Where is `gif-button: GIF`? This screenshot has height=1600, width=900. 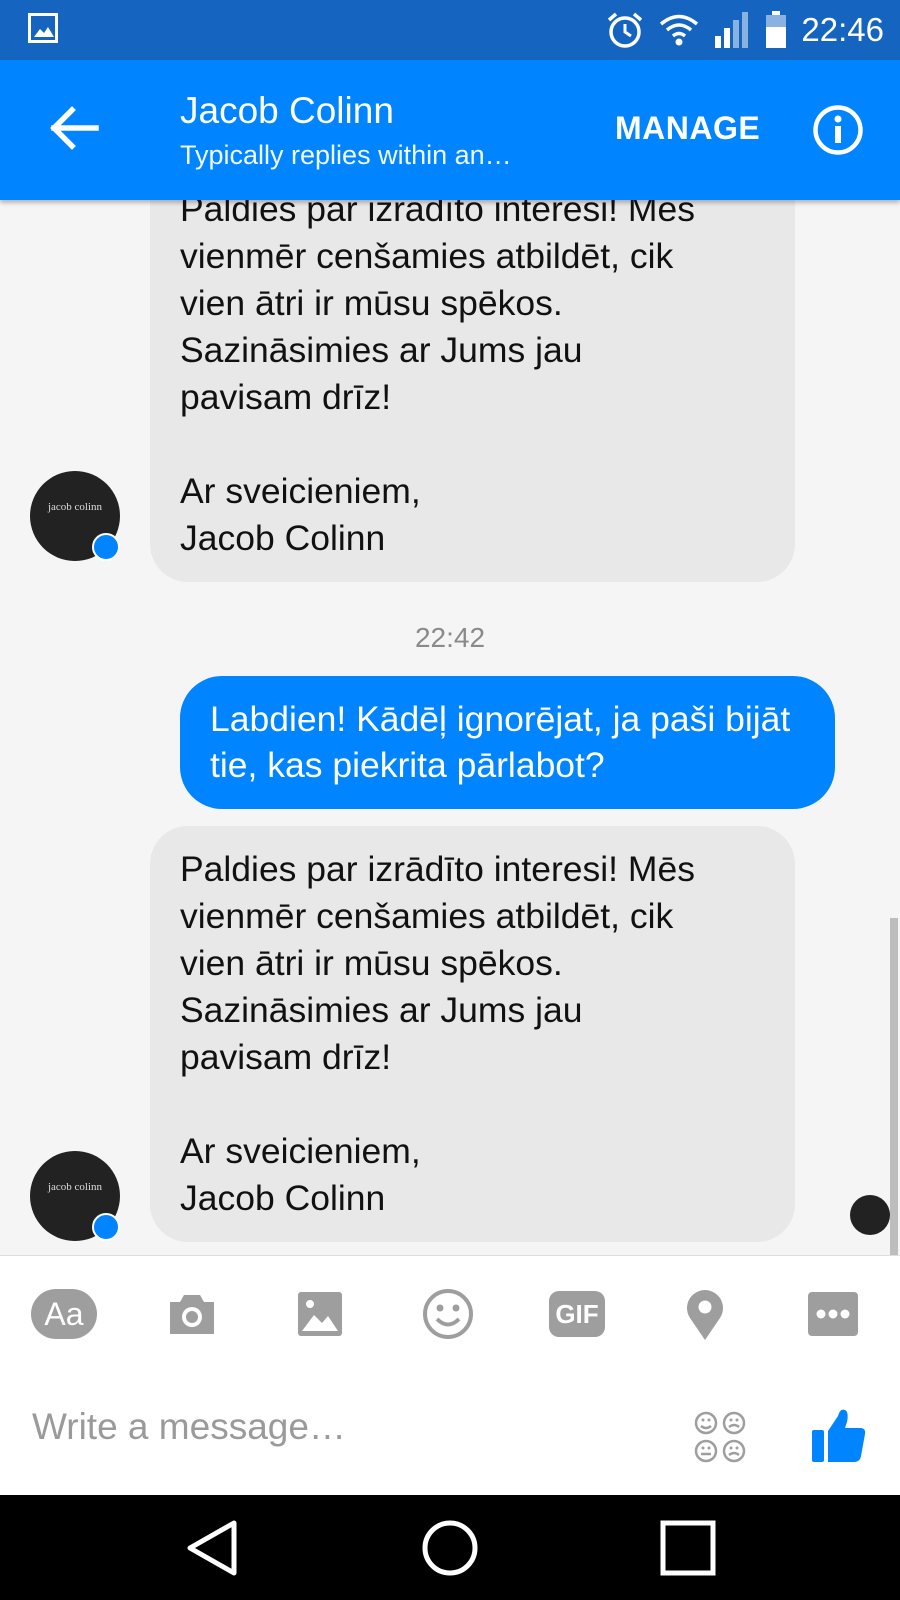 gif-button: GIF is located at coordinates (577, 1314).